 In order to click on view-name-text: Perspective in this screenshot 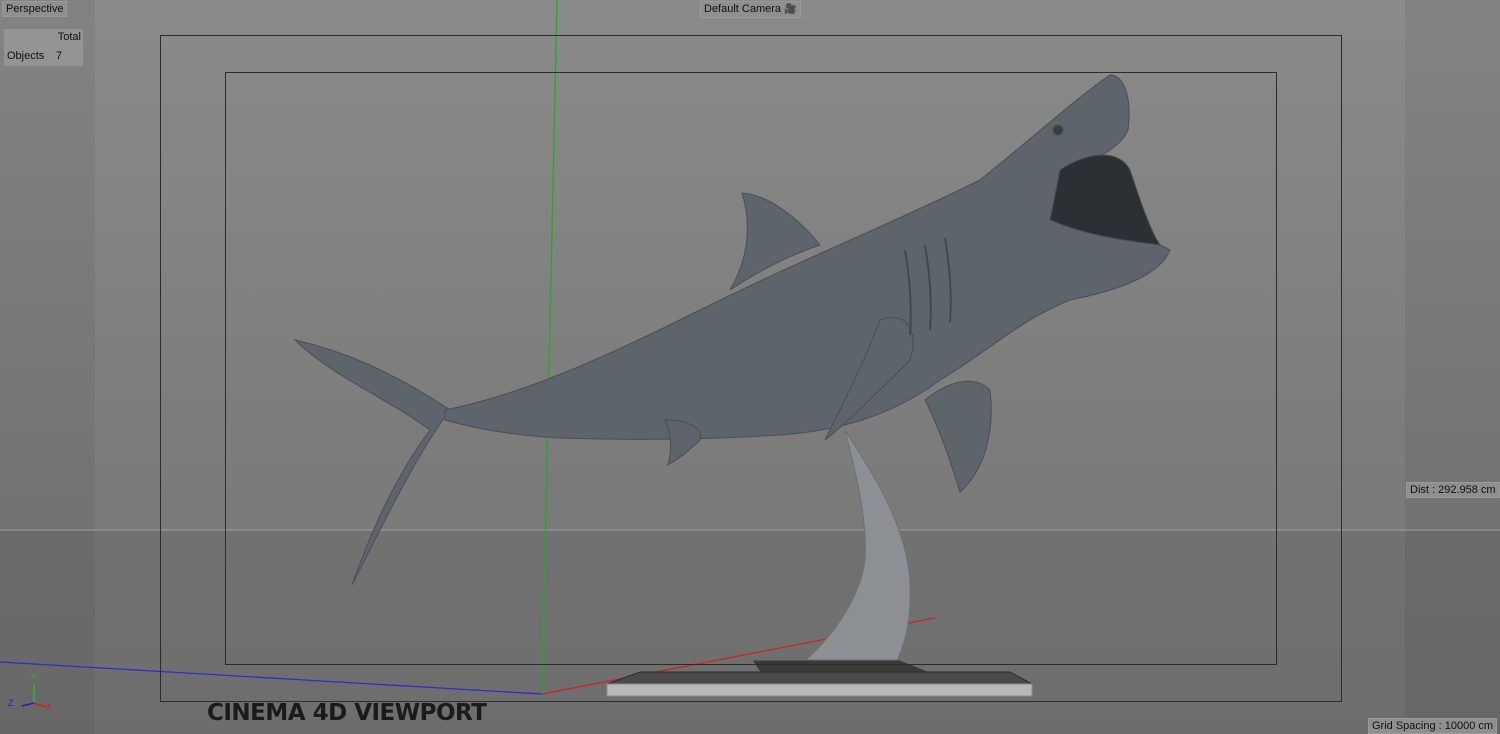, I will do `click(35, 9)`.